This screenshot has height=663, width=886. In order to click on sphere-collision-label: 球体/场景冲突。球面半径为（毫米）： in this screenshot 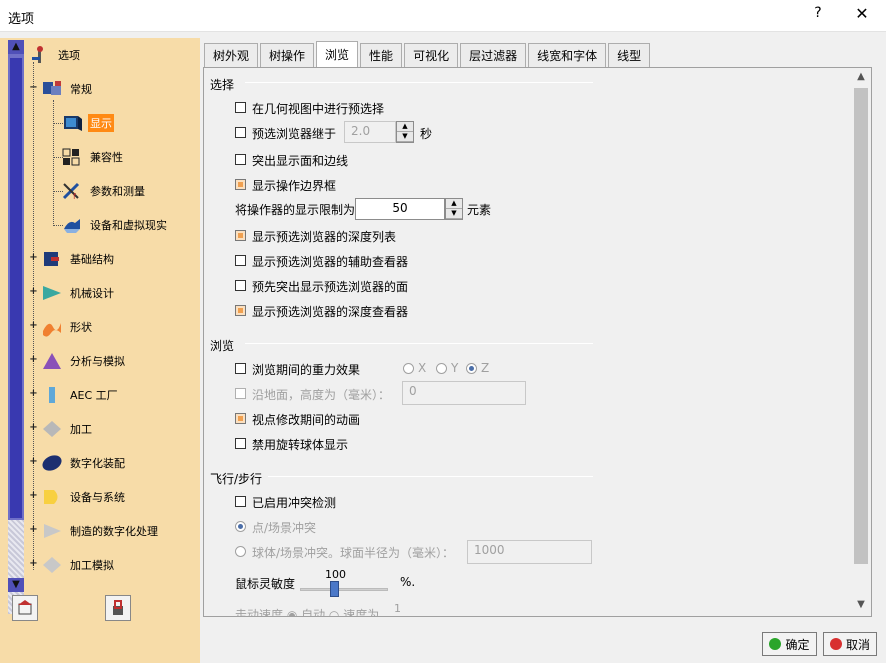, I will do `click(353, 553)`.